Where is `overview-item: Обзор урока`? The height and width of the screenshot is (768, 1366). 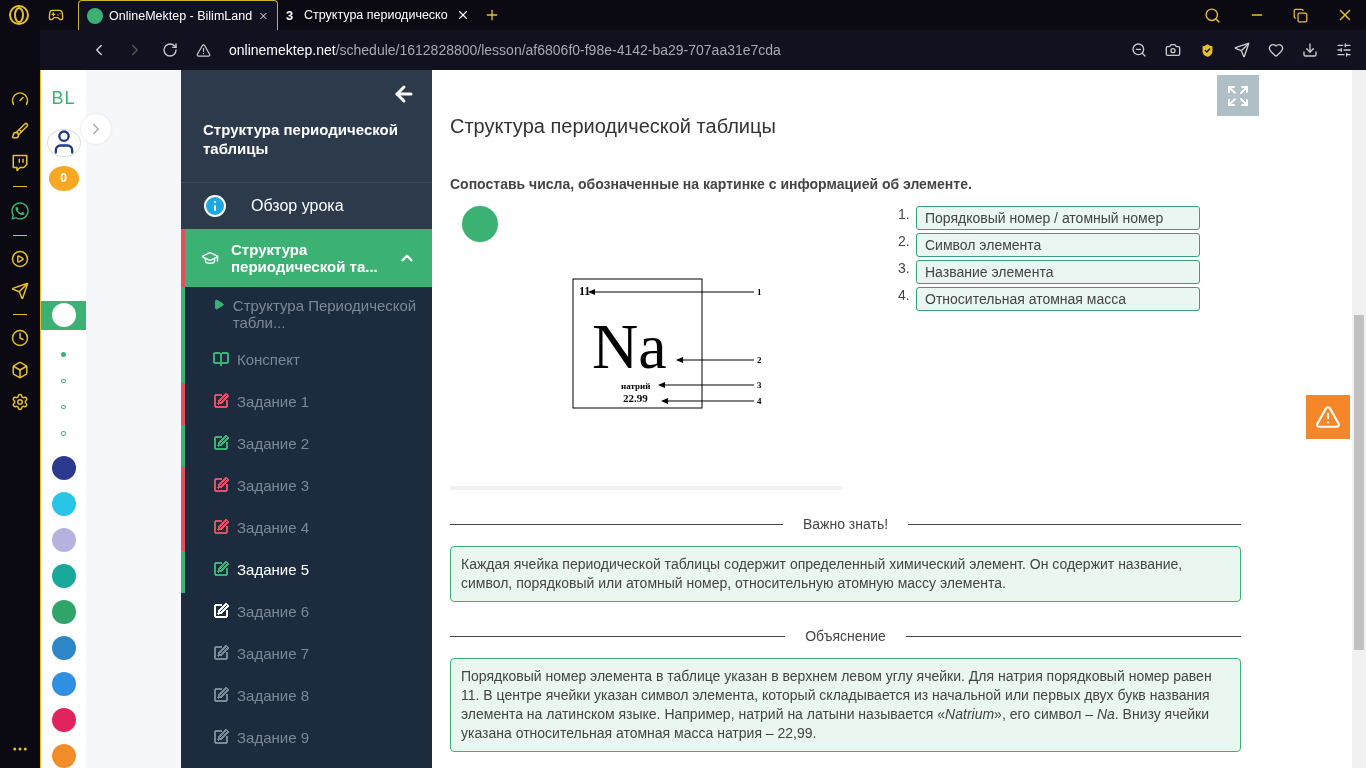 overview-item: Обзор урока is located at coordinates (306, 206).